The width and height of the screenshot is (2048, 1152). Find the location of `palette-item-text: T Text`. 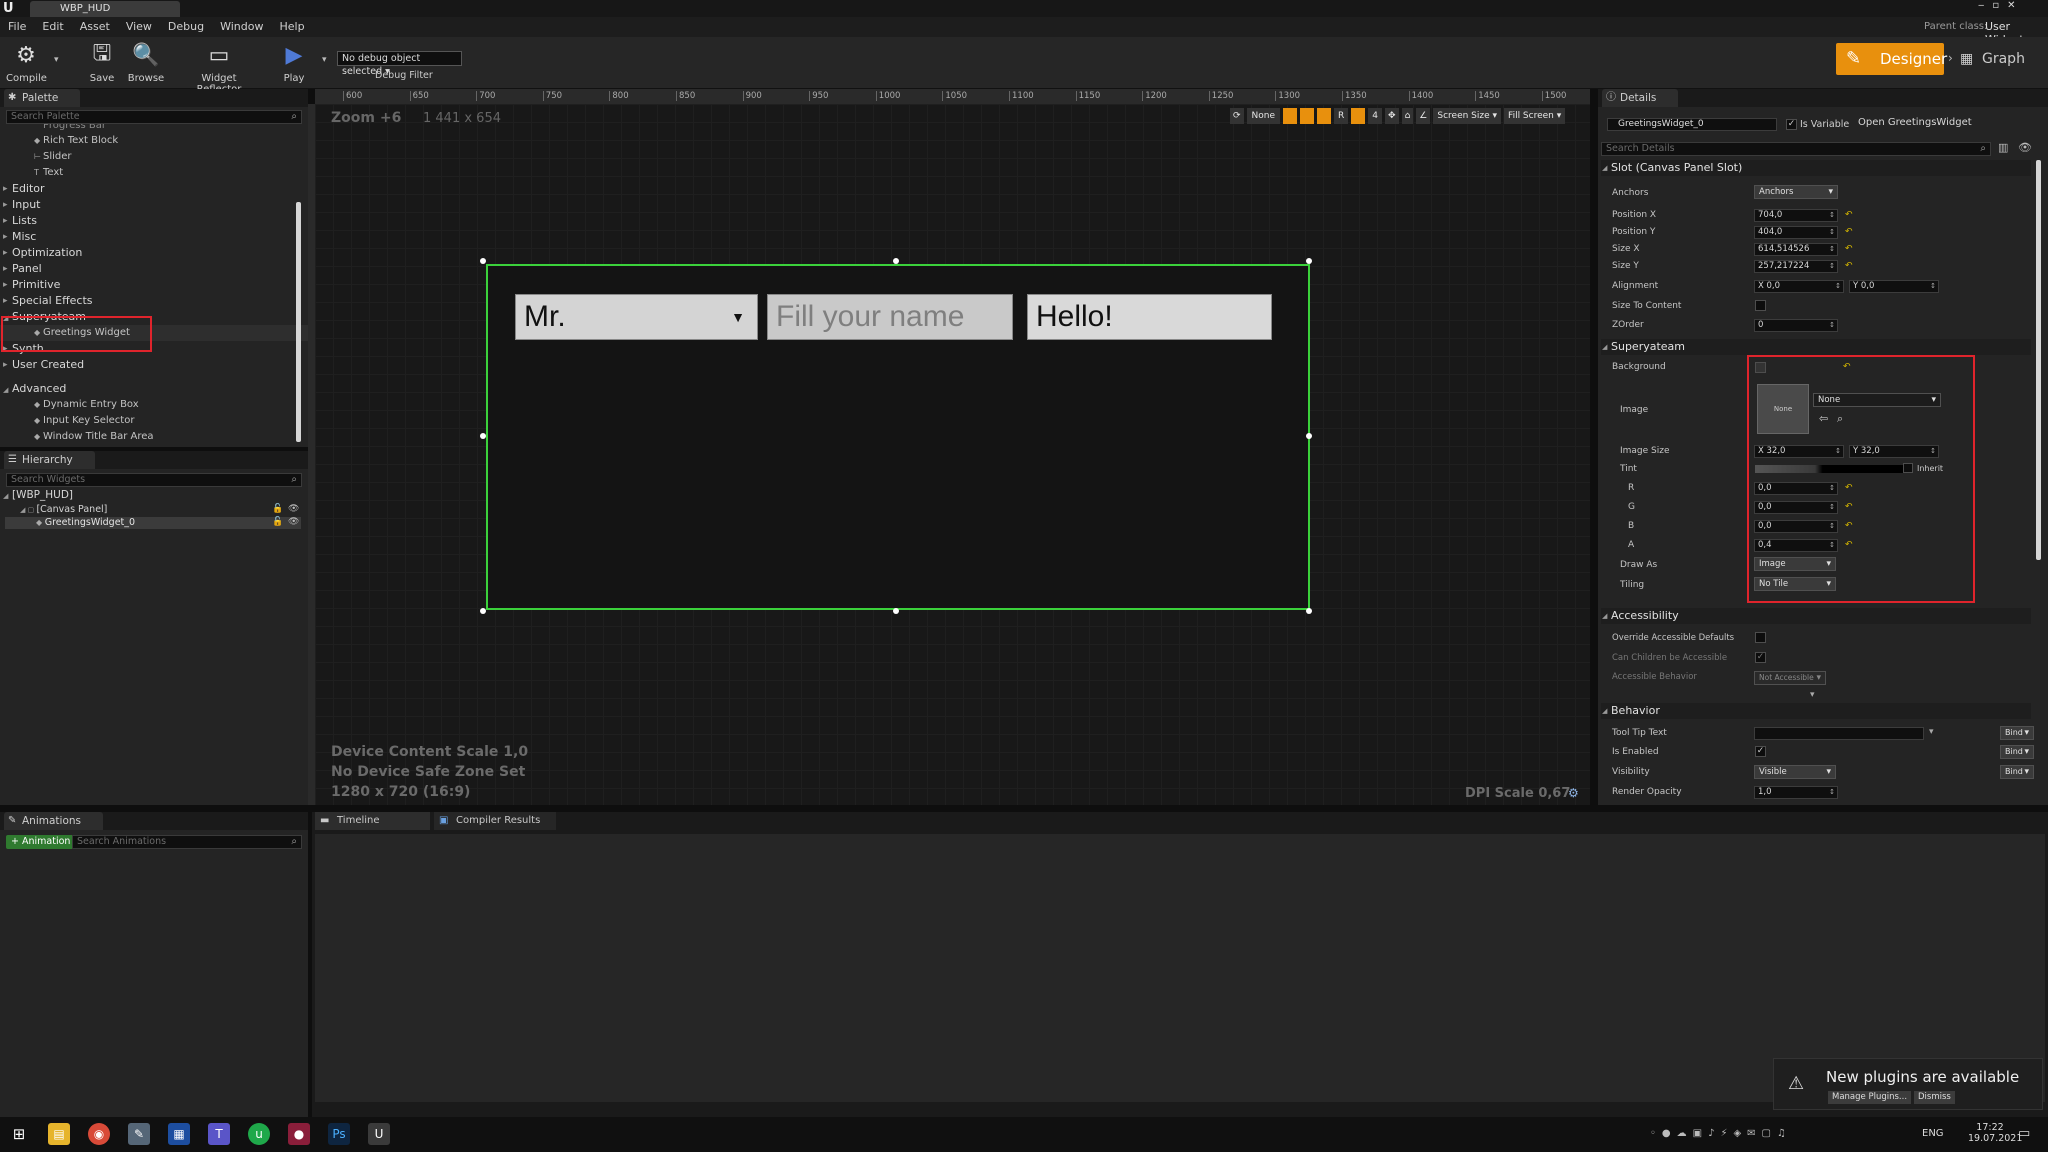

palette-item-text: T Text is located at coordinates (154, 173).